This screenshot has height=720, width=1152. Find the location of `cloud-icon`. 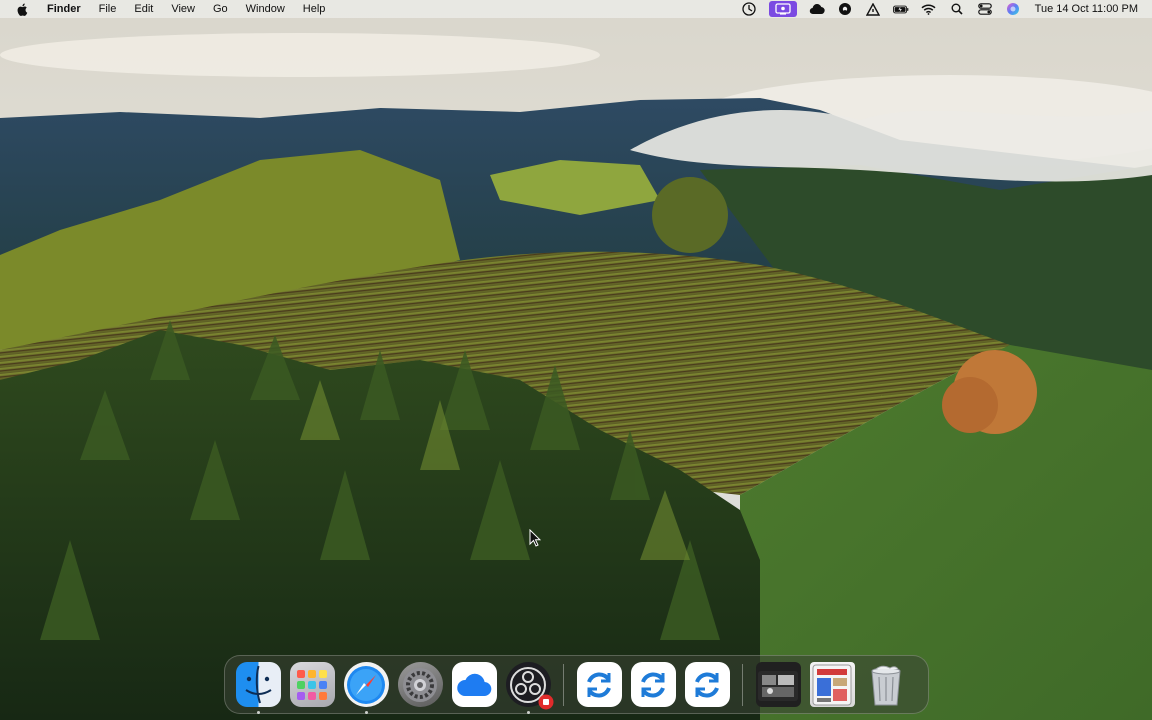

cloud-icon is located at coordinates (474, 684).